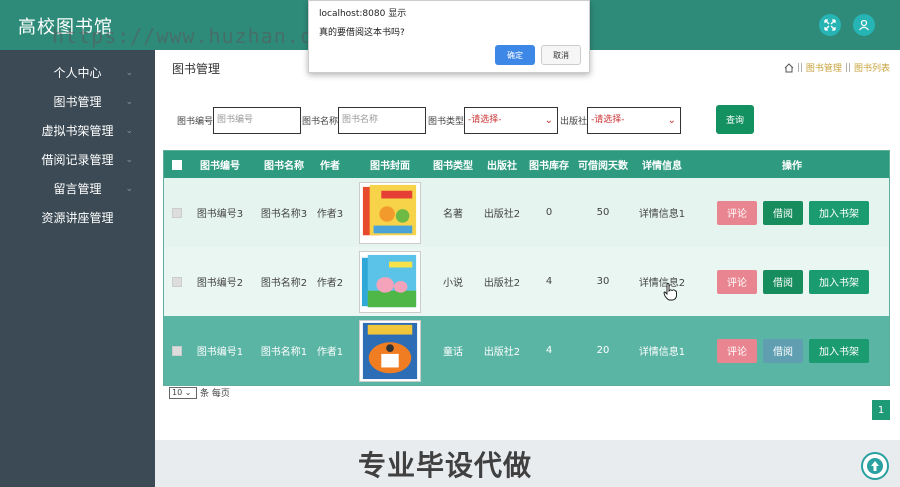 This screenshot has height=487, width=900. Describe the element at coordinates (561, 55) in the screenshot. I see `dialog-cancel-button: 取消` at that location.